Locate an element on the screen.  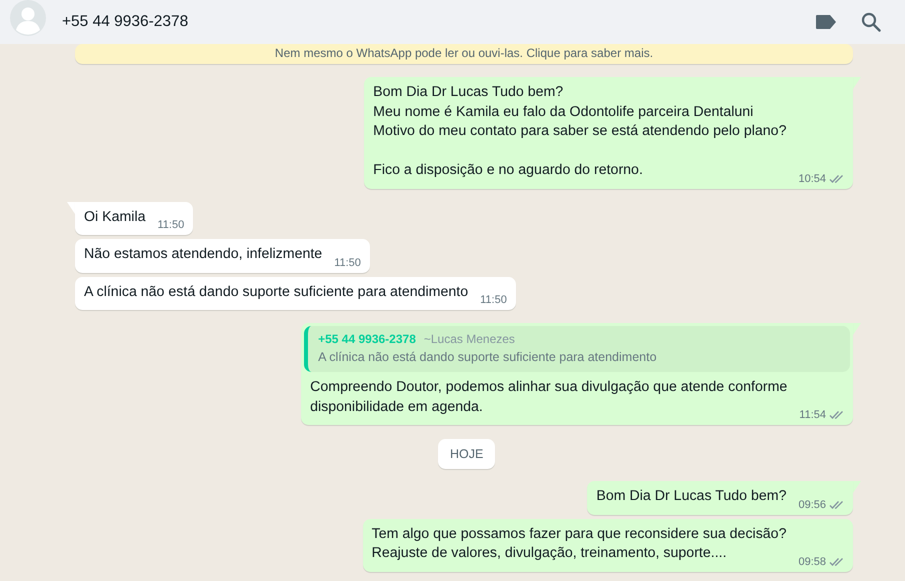
quoted-message: +55 44 9936-2378 ~Lucas Menezes A clínica não está dando suporte suficiente para atendimento is located at coordinates (577, 349).